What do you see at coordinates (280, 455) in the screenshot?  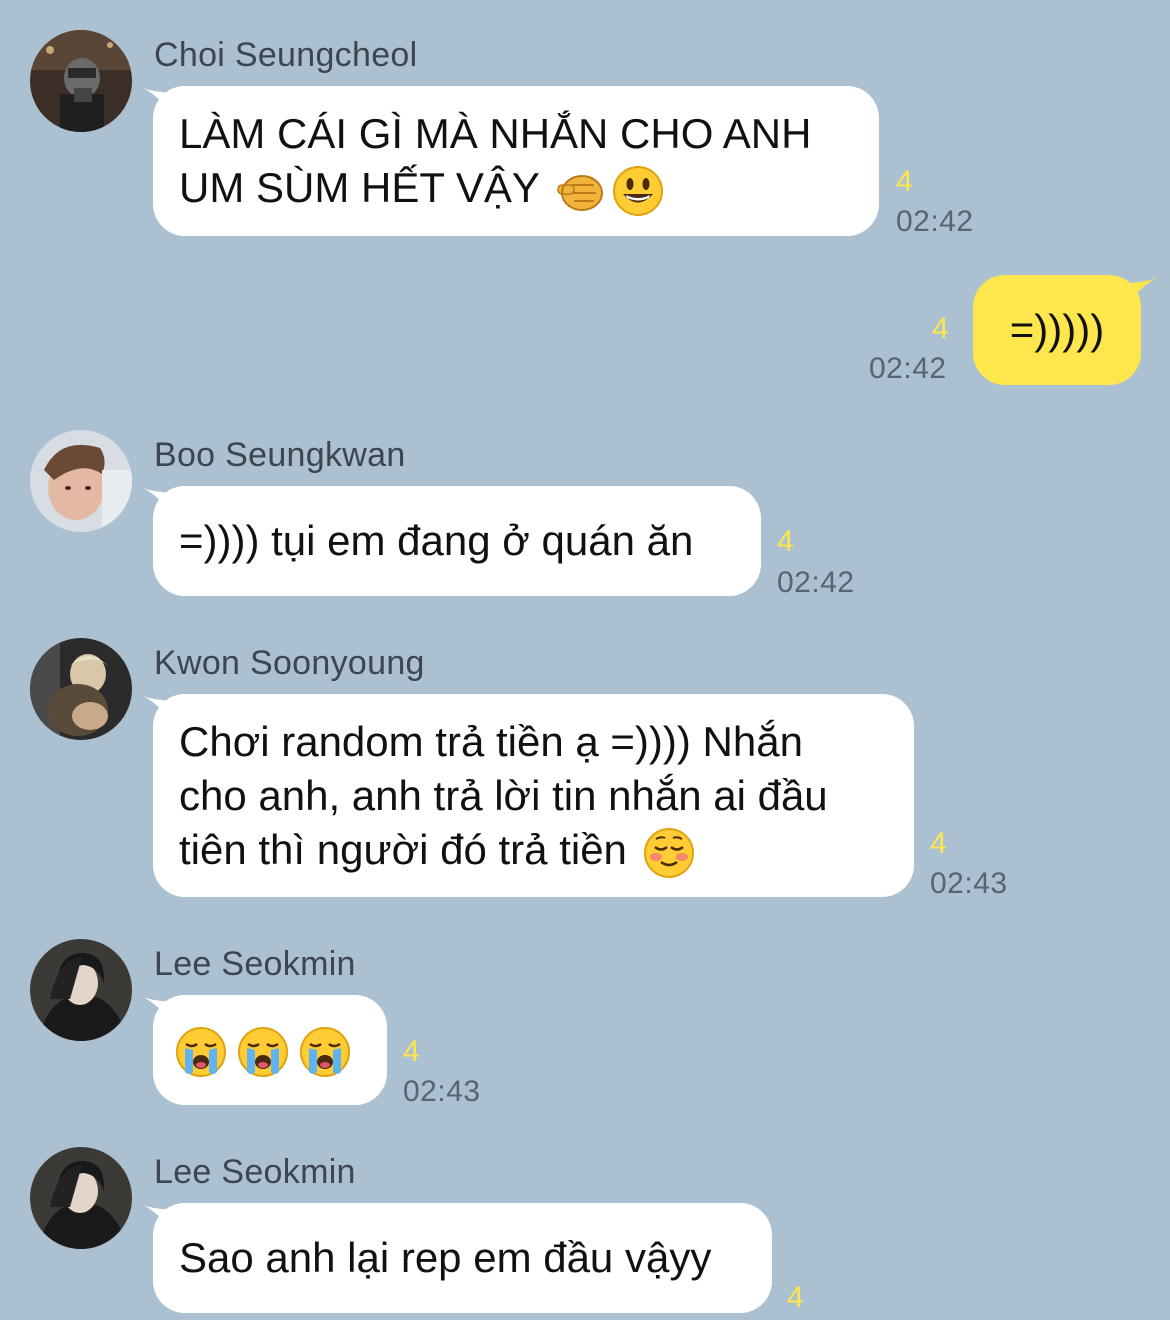 I see `sender-name: Boo Seungkwan` at bounding box center [280, 455].